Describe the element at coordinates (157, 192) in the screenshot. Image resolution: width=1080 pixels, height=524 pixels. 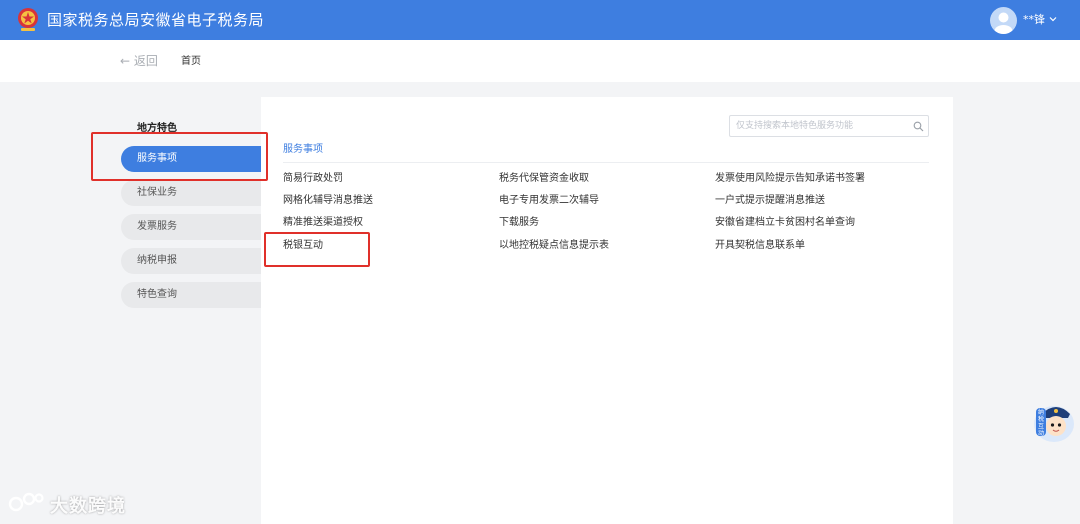
I see `sidebar-item-label: 社保业务` at that location.